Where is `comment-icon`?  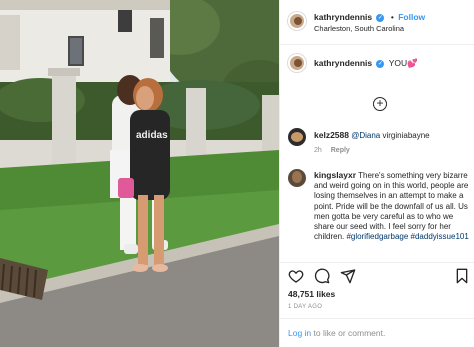
comment-icon is located at coordinates (322, 276).